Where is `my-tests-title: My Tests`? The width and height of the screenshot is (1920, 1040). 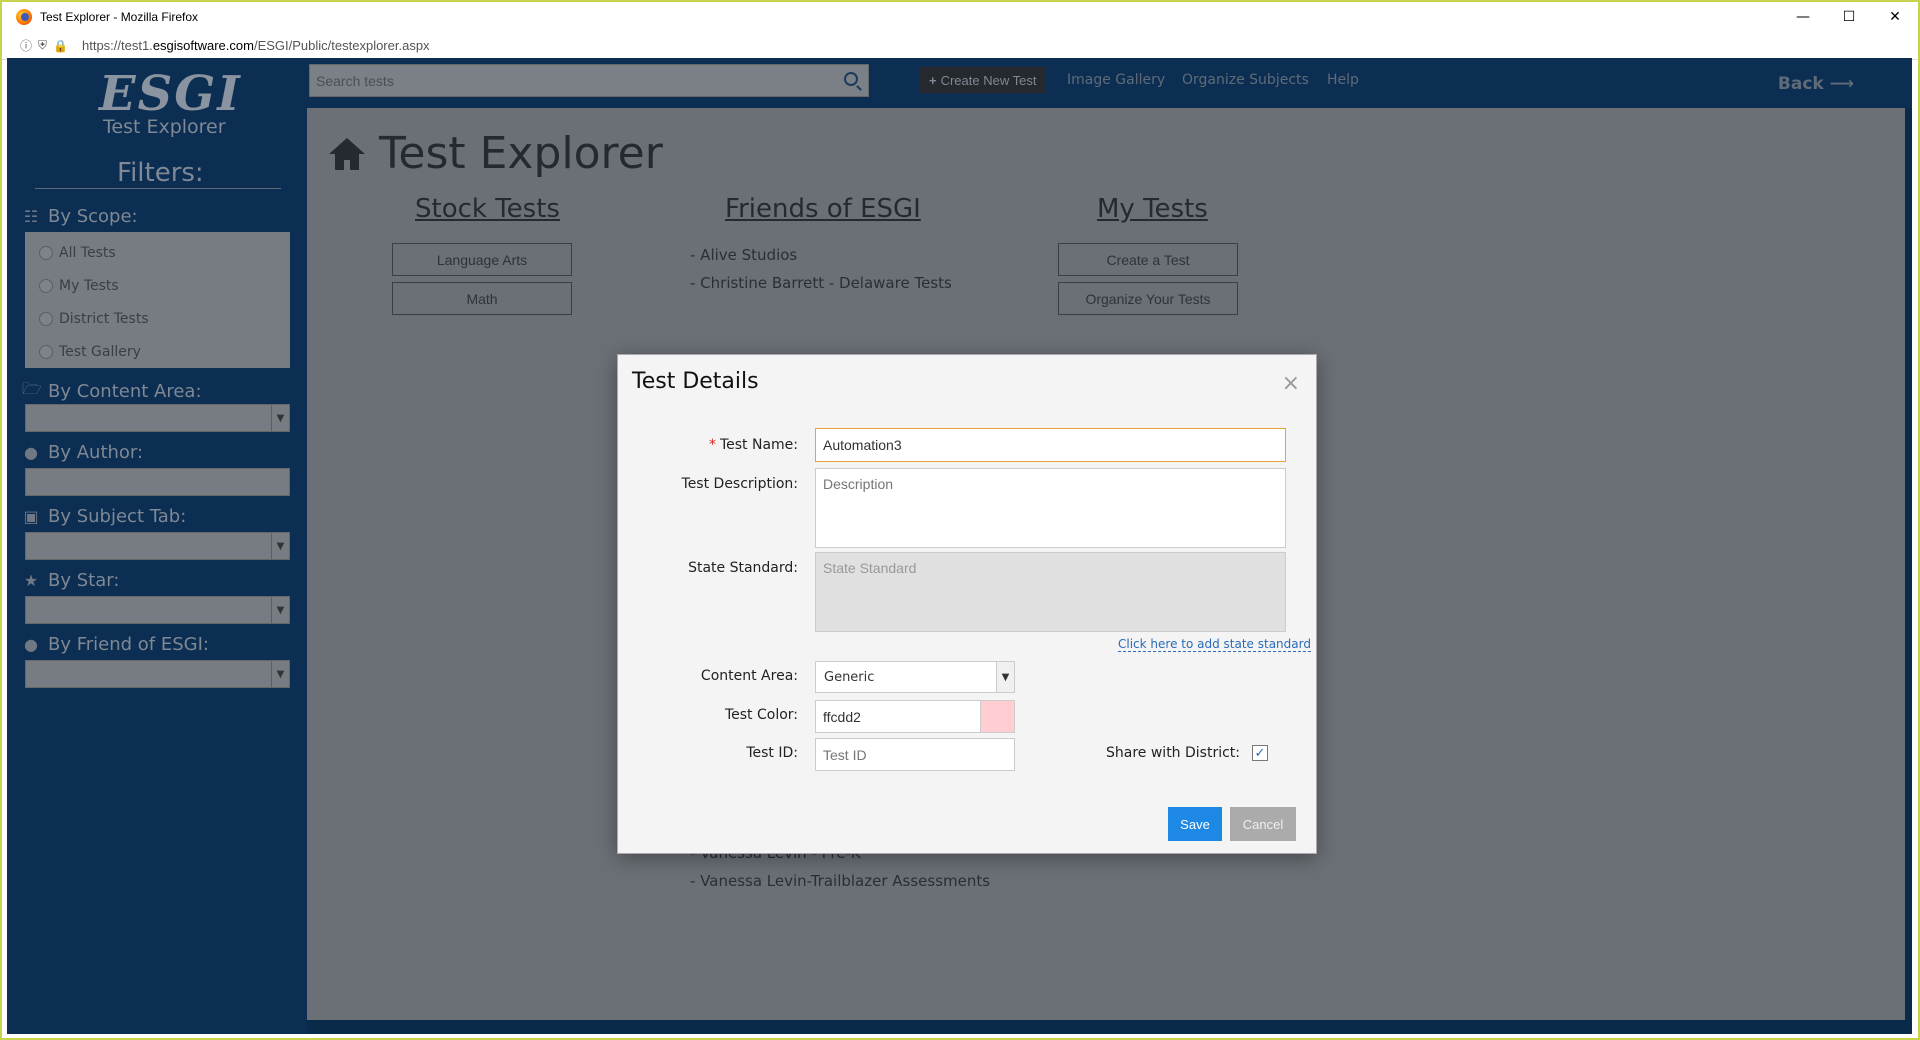
my-tests-title: My Tests is located at coordinates (1152, 209).